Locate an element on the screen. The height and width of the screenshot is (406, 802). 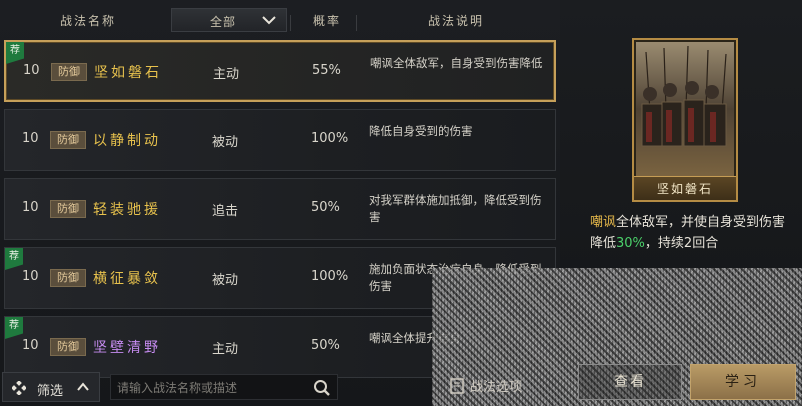
skill-desc: 嘲讽全体敌军，自身受到伤害降低 is located at coordinates (456, 63).